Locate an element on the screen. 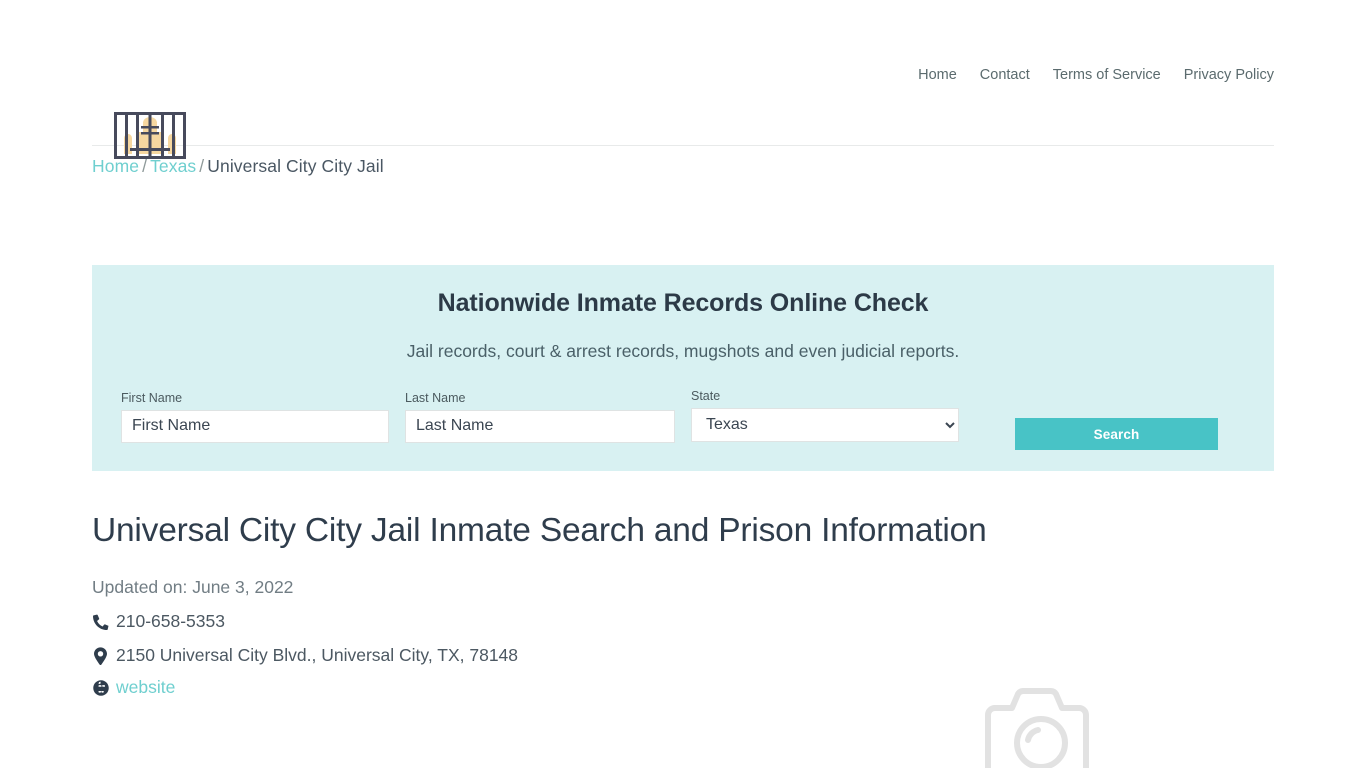  first-name-field-group: First Name is located at coordinates (255, 417).